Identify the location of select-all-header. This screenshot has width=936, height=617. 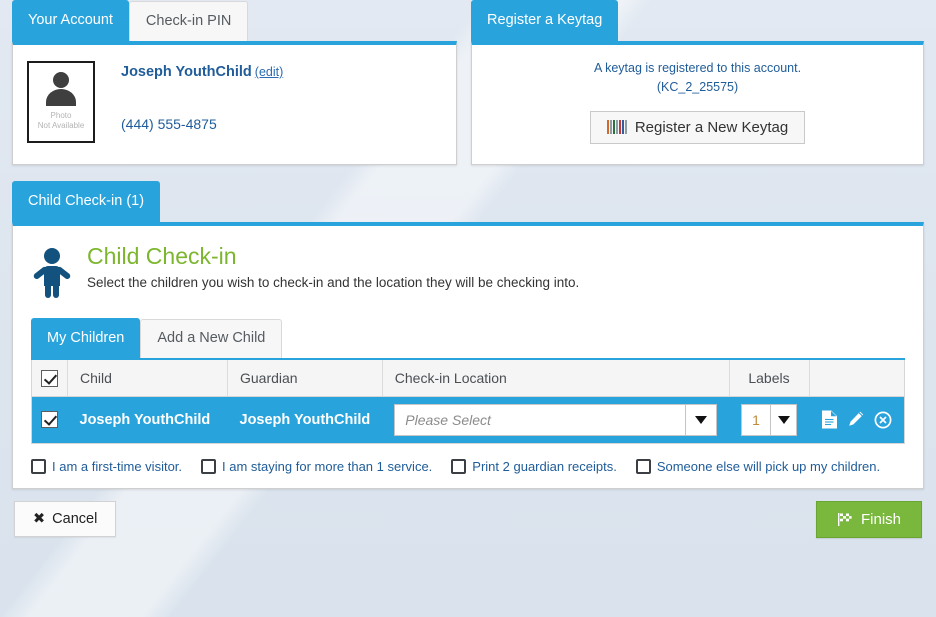
(49, 378).